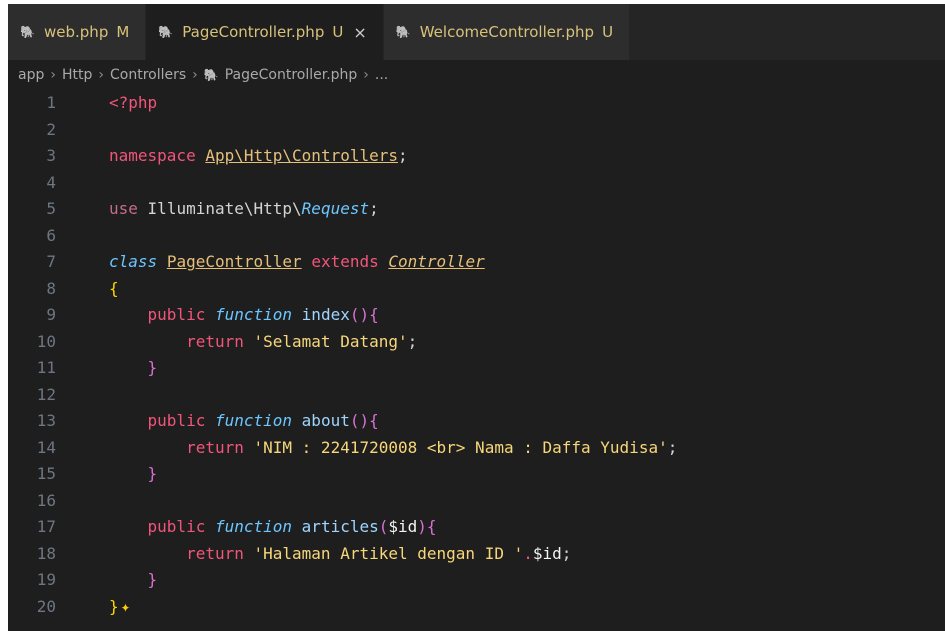  Describe the element at coordinates (46, 606) in the screenshot. I see `line-number: 20` at that location.